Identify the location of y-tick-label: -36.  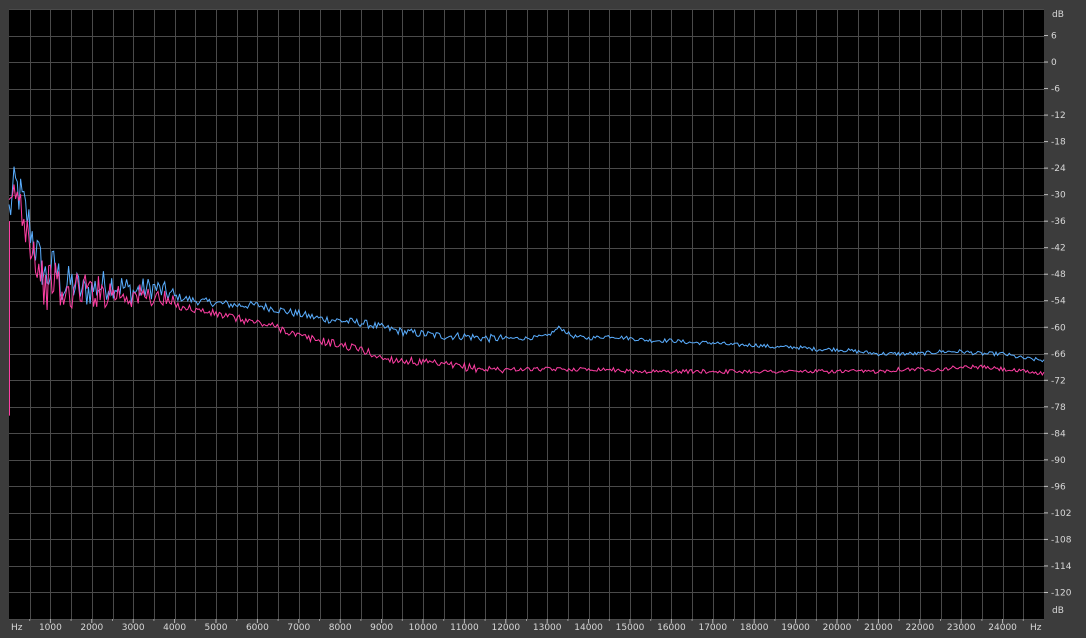
(1058, 222).